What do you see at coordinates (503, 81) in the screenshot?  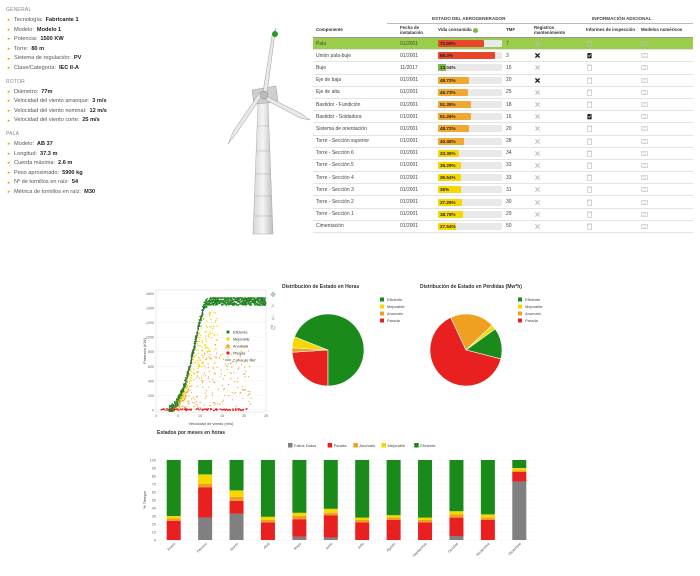 I see `table-row: Eje de baja 01/2001 48.72% 20` at bounding box center [503, 81].